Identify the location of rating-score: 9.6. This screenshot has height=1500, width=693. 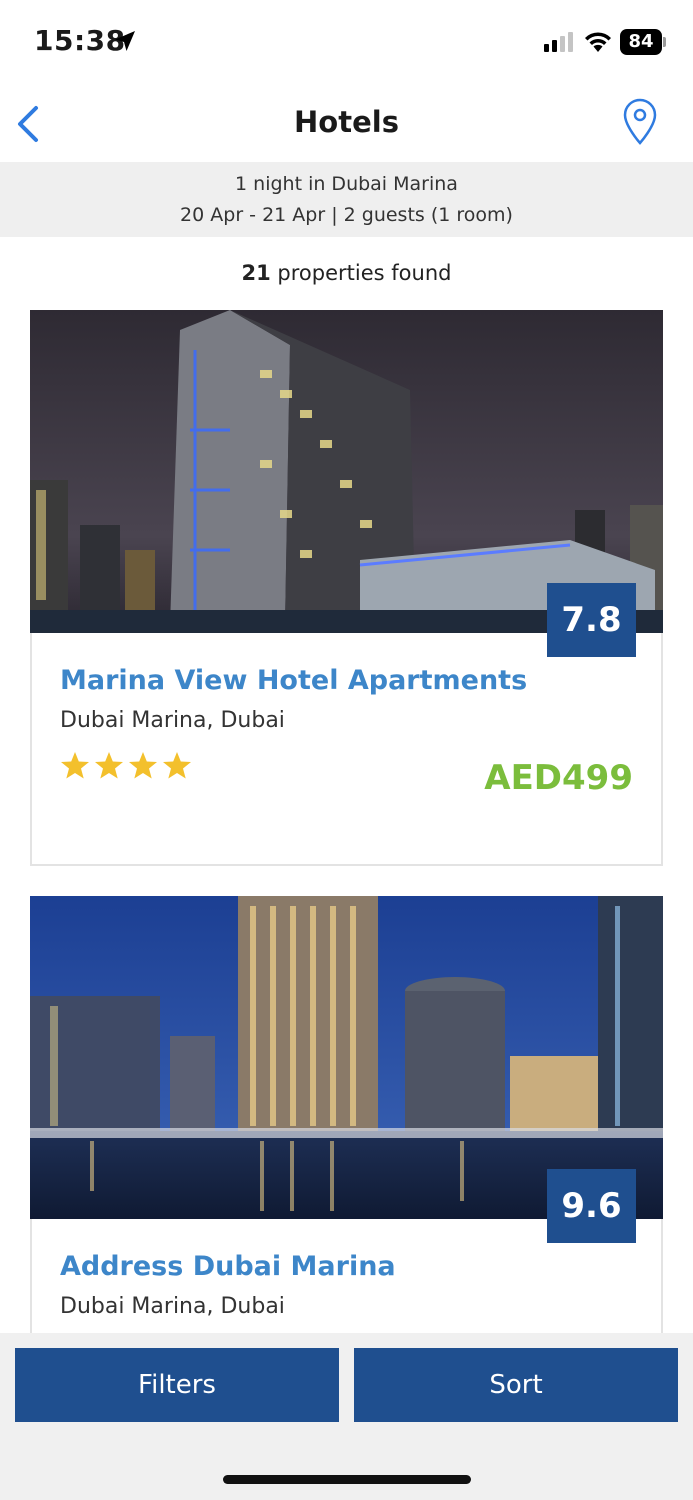
(591, 1206).